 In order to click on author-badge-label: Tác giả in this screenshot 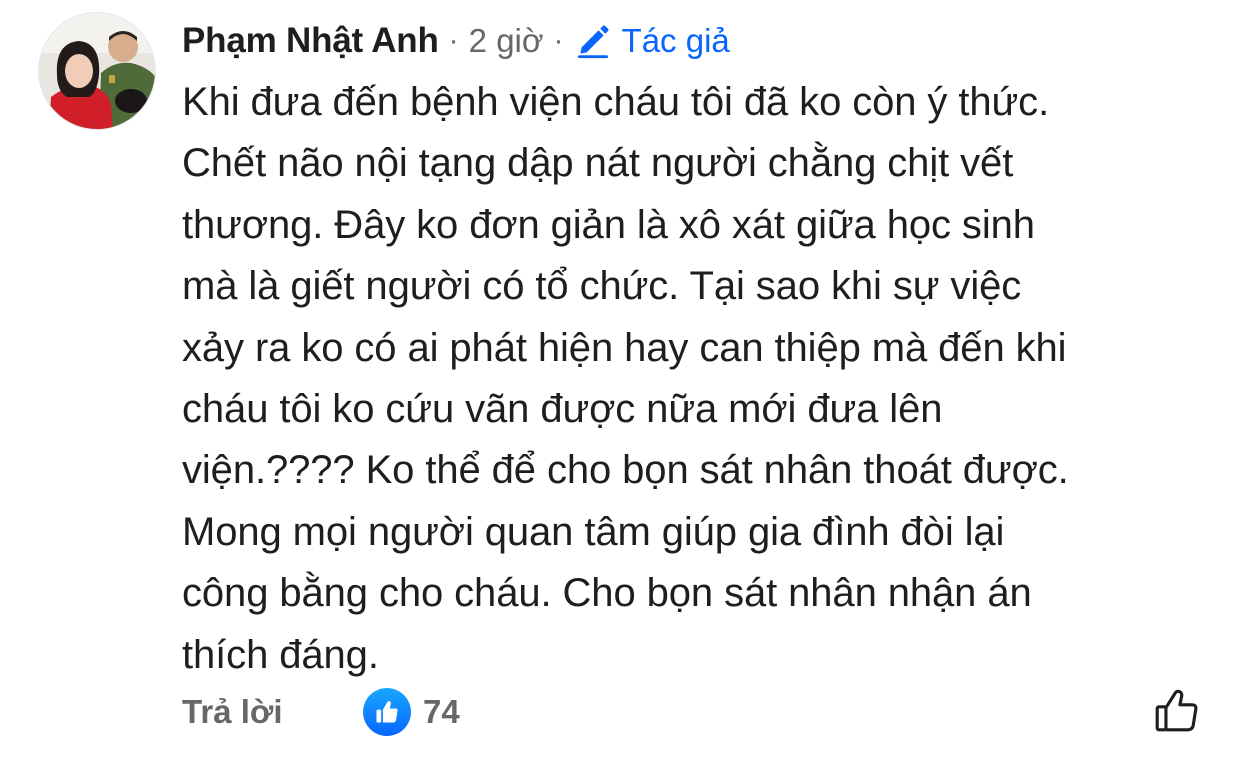, I will do `click(675, 40)`.